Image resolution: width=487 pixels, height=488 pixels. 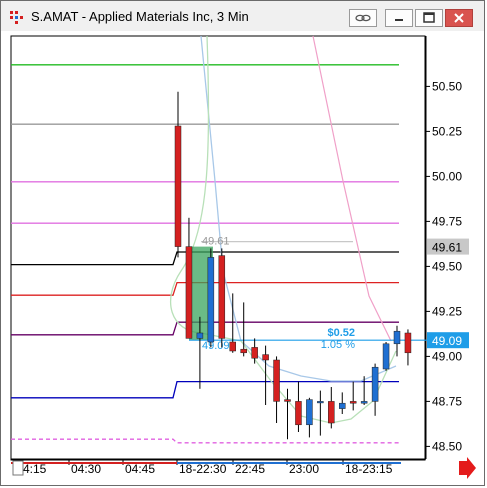 I want to click on scroll-right-icon, so click(x=467, y=468).